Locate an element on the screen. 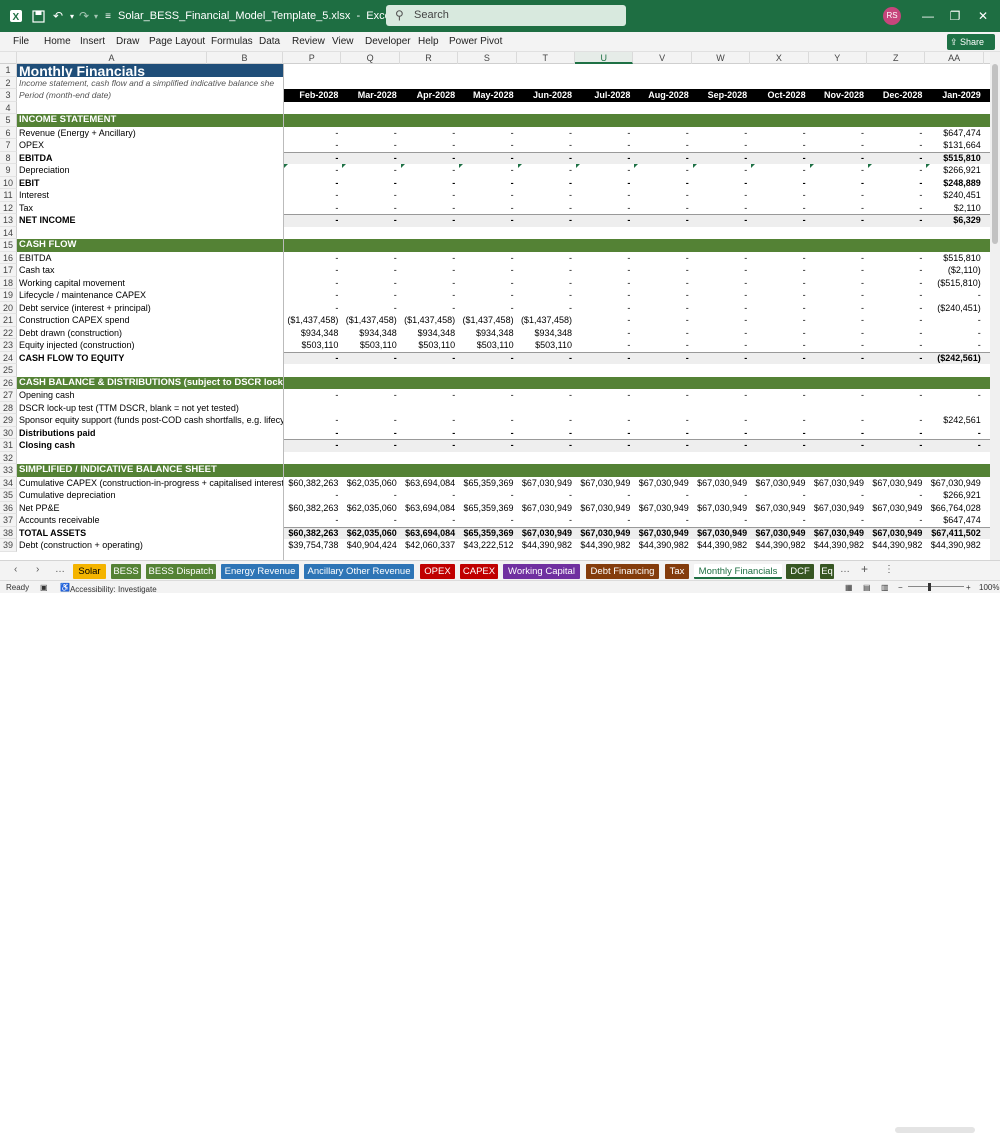 This screenshot has width=1000, height=1133. row-number: 11 is located at coordinates (8, 195).